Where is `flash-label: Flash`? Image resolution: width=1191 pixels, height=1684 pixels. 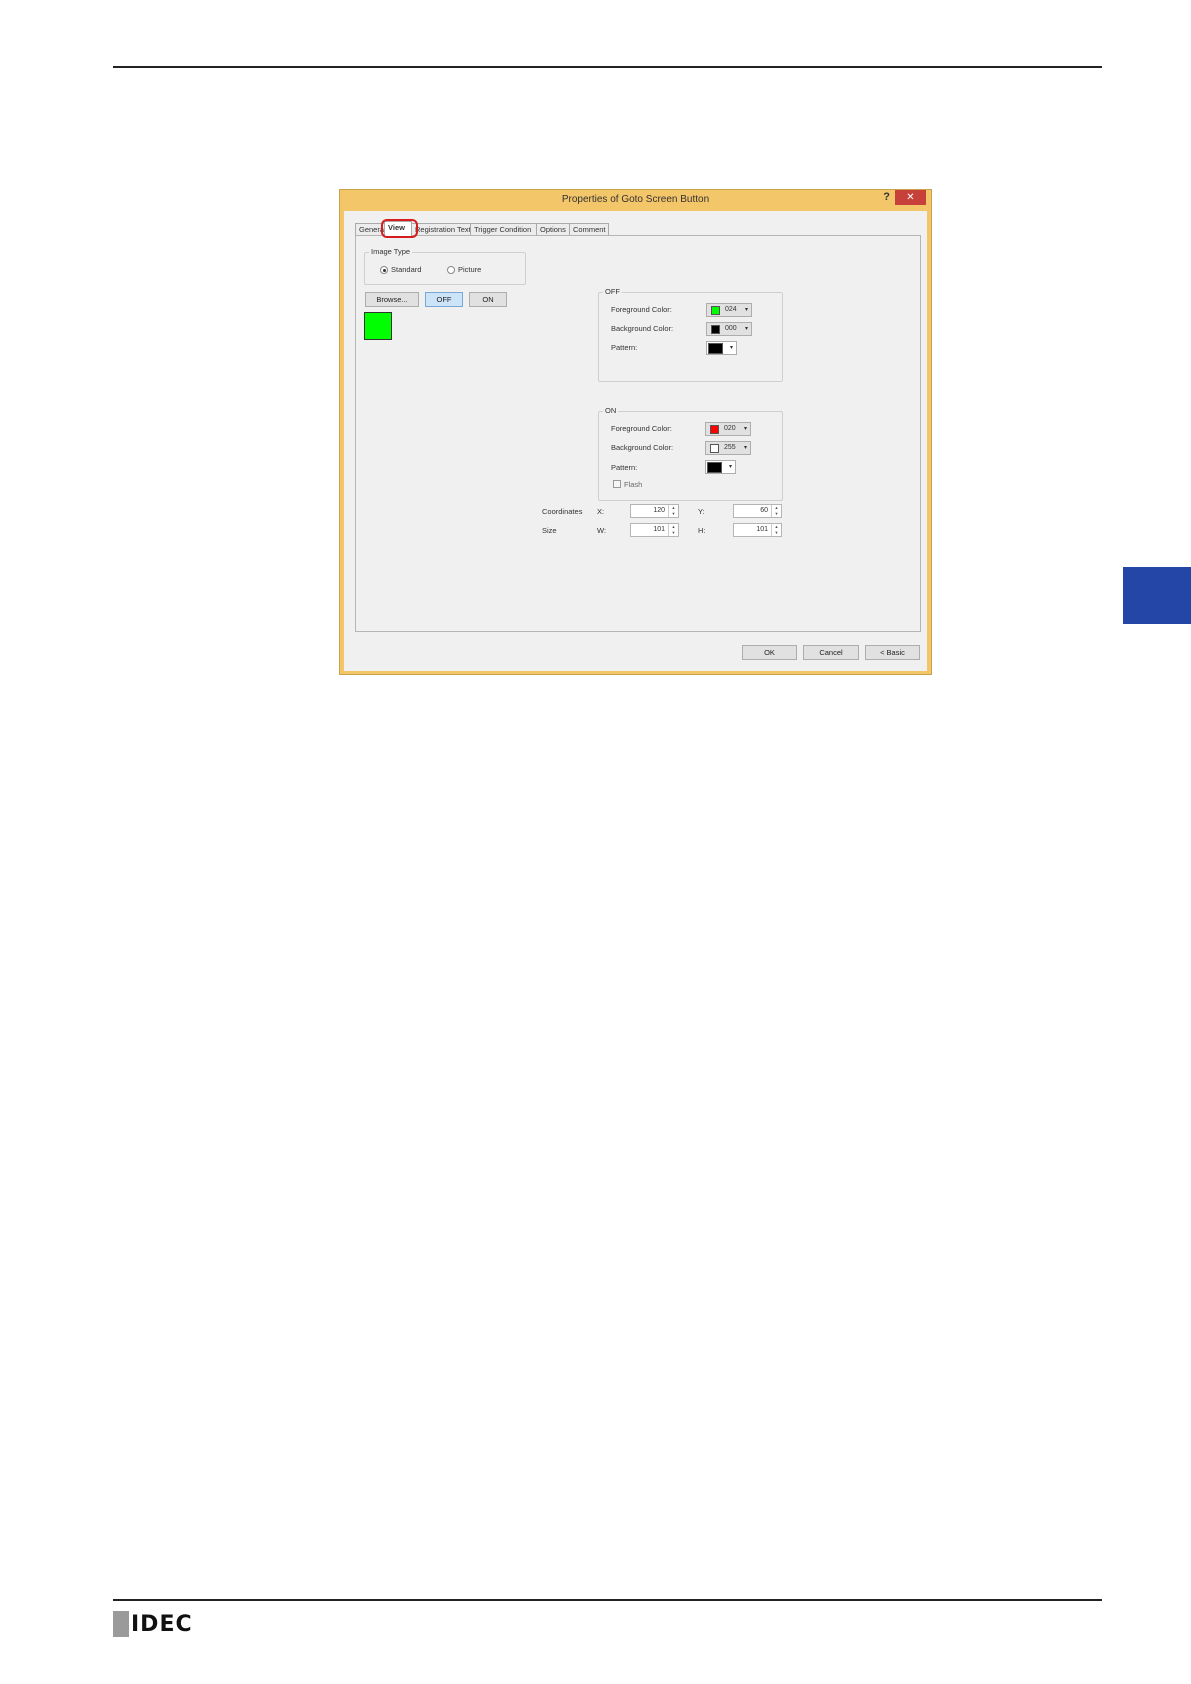 flash-label: Flash is located at coordinates (633, 484).